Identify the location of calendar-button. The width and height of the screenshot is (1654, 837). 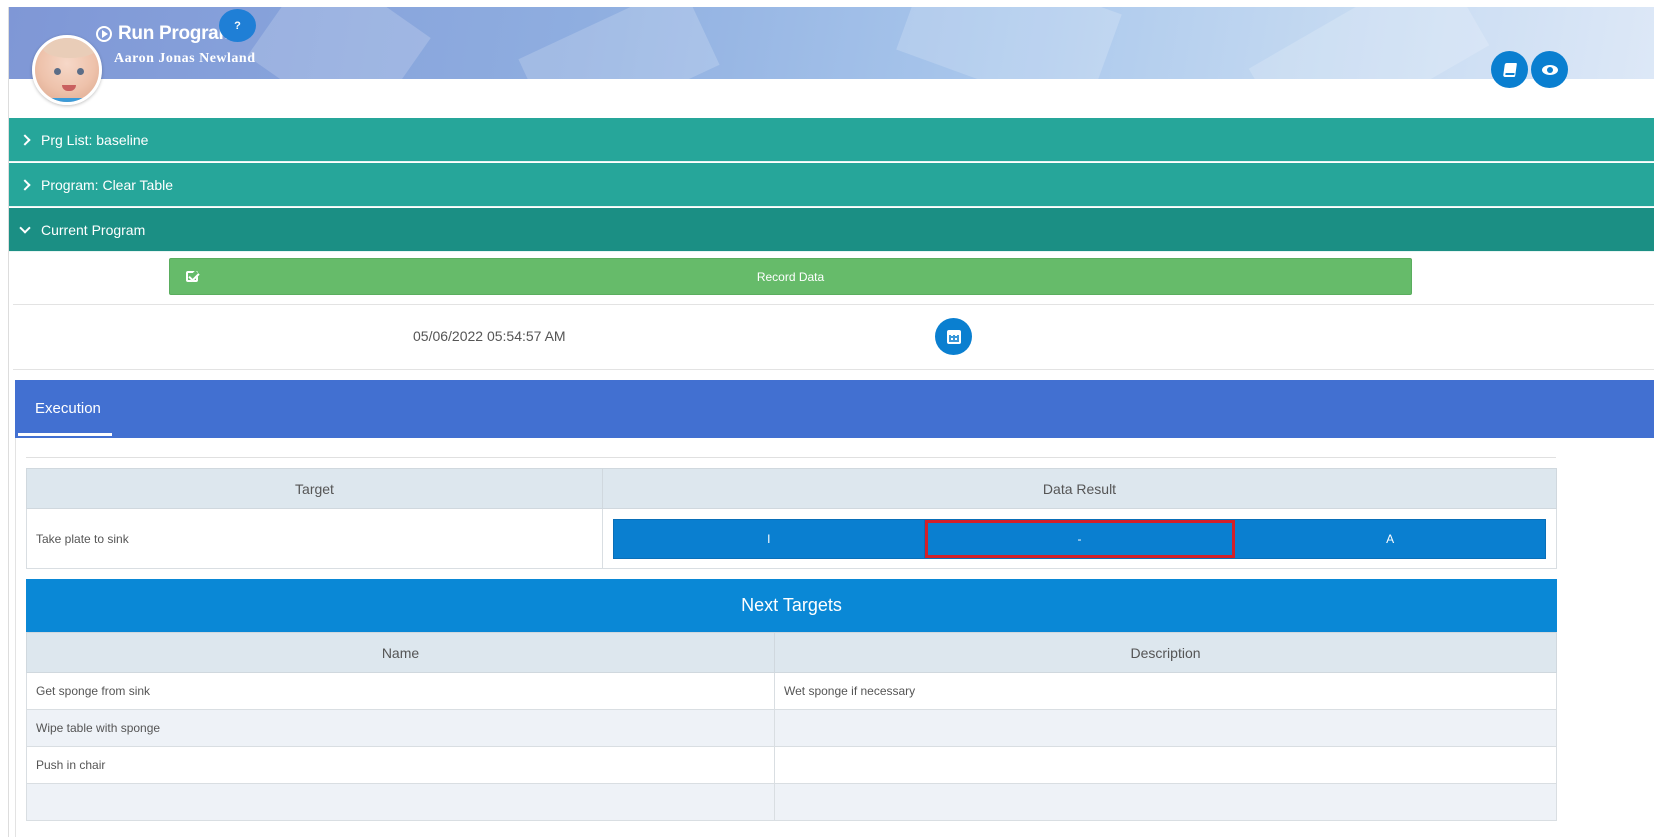
(953, 336).